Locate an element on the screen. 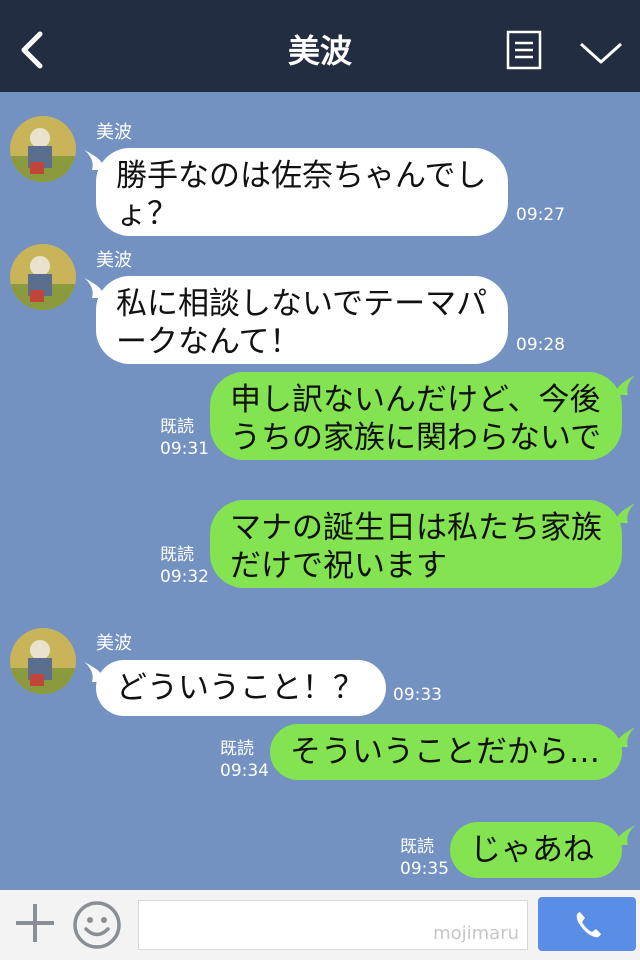 Image resolution: width=640 pixels, height=960 pixels. message-line: 勝手なのは佐奈ちゃんでし is located at coordinates (301, 176).